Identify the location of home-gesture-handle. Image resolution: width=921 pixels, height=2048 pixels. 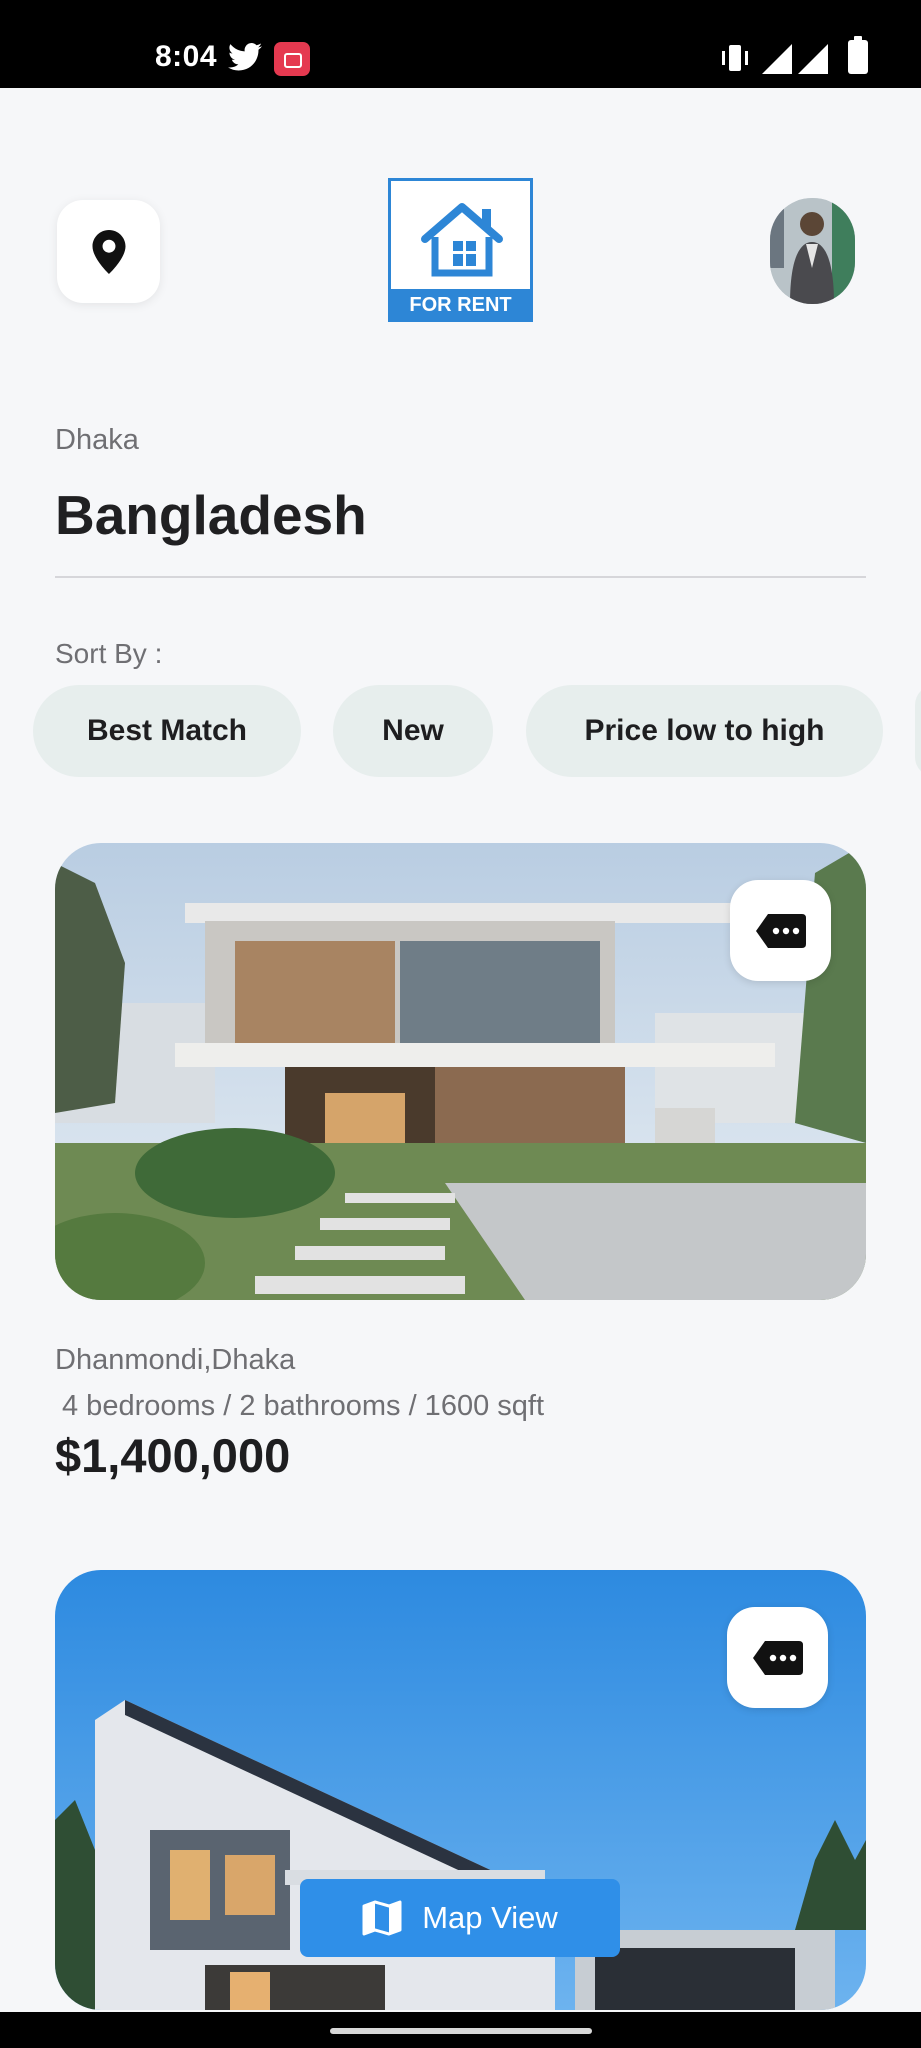
(461, 2031).